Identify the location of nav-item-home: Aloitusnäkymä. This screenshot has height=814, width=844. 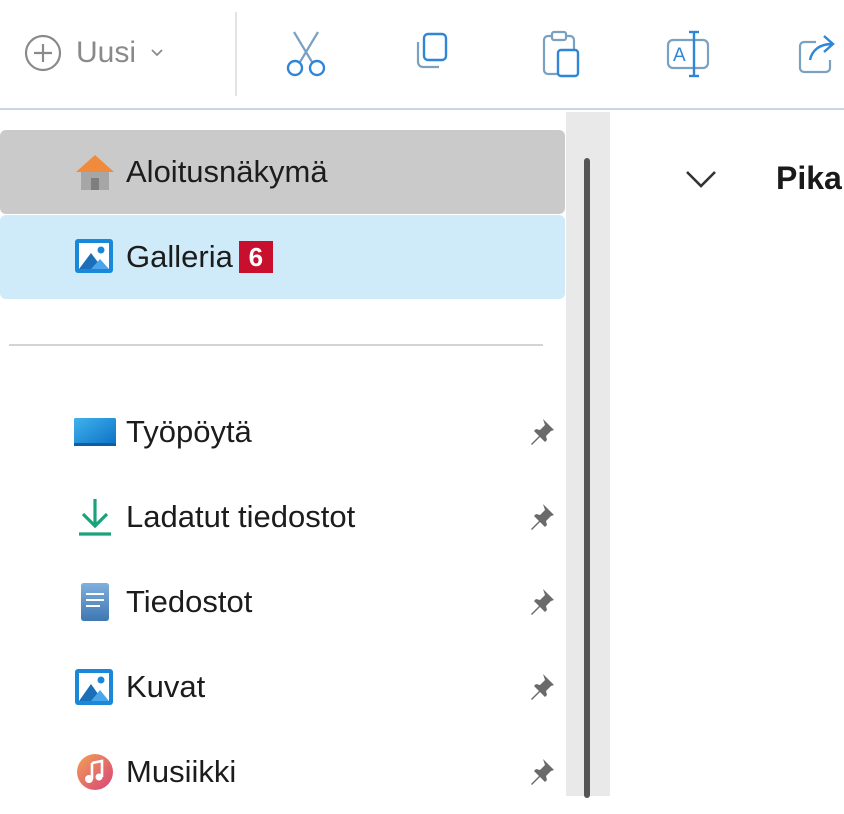
(282, 172).